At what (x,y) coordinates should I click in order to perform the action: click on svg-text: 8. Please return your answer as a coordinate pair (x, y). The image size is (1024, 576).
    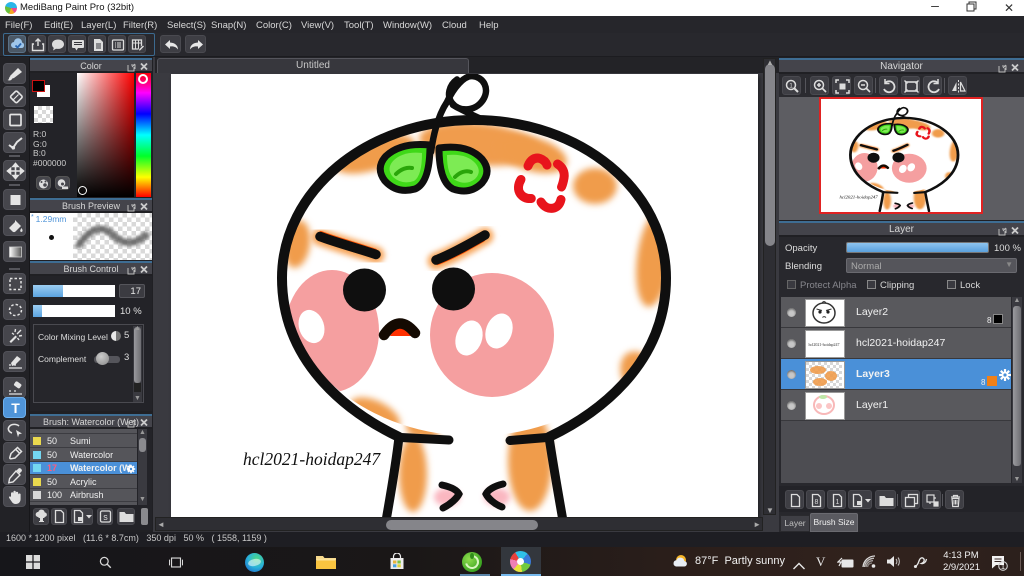
    Looking at the image, I should click on (817, 502).